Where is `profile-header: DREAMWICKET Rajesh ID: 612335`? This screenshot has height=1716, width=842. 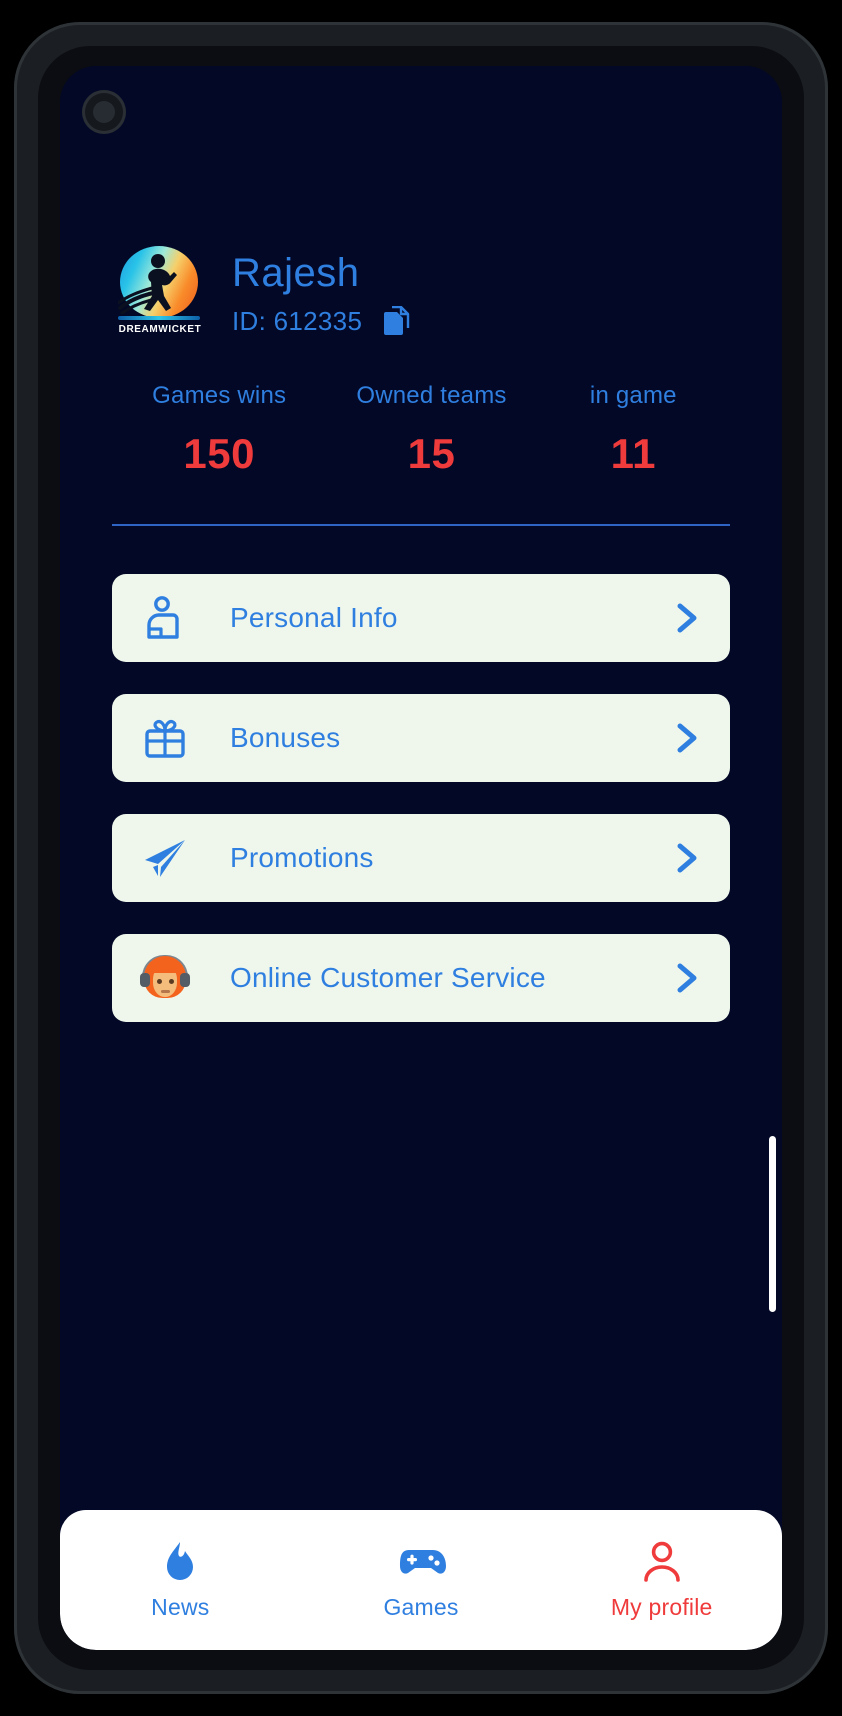
profile-header: DREAMWICKET Rajesh ID: 612335 is located at coordinates (421, 203).